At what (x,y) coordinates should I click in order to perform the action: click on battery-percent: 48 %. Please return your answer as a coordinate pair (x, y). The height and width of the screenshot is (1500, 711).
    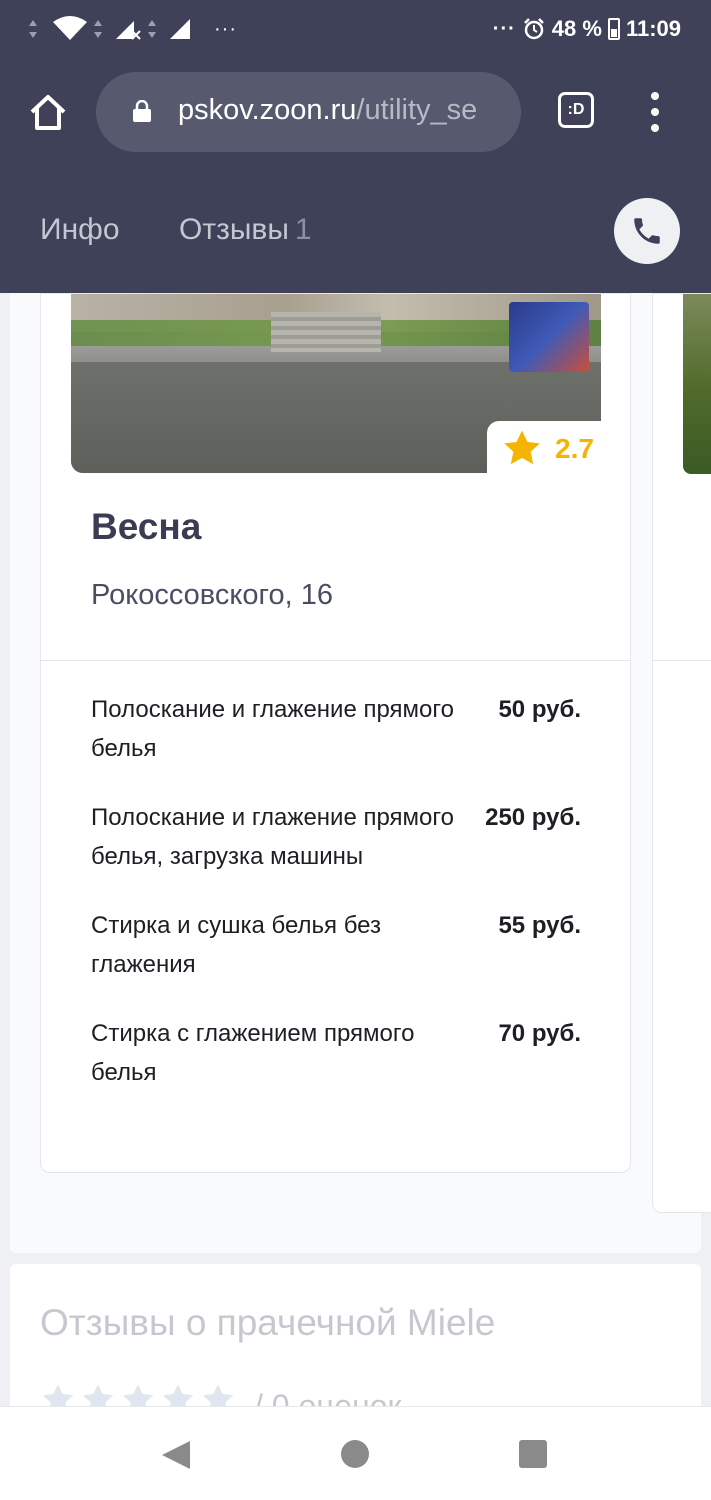
    Looking at the image, I should click on (576, 28).